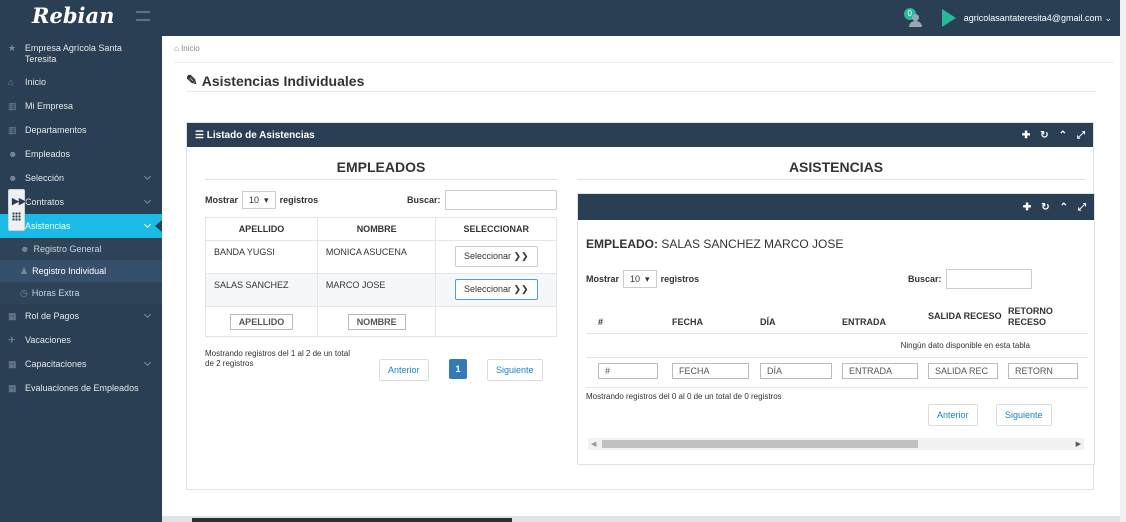  What do you see at coordinates (714, 244) in the screenshot?
I see `selected-employee: EMPLEADO: SALAS SANCHEZ MARCO JOSE` at bounding box center [714, 244].